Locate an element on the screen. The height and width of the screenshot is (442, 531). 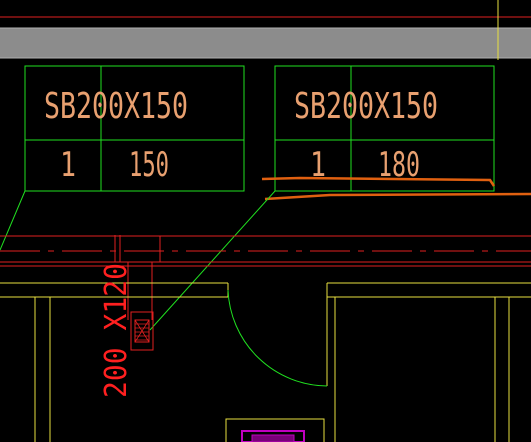
tag-box-1-col1: 1 is located at coordinates (68, 165).